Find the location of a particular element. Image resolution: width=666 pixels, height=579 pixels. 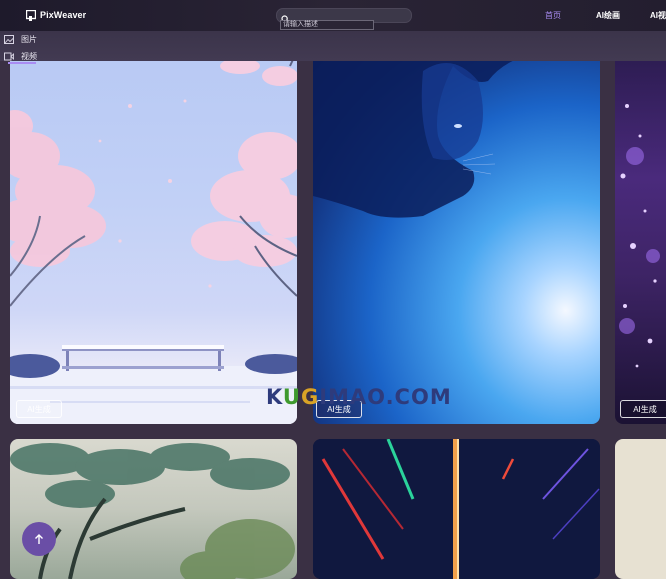

nav-ai-video: AI视 is located at coordinates (658, 15).